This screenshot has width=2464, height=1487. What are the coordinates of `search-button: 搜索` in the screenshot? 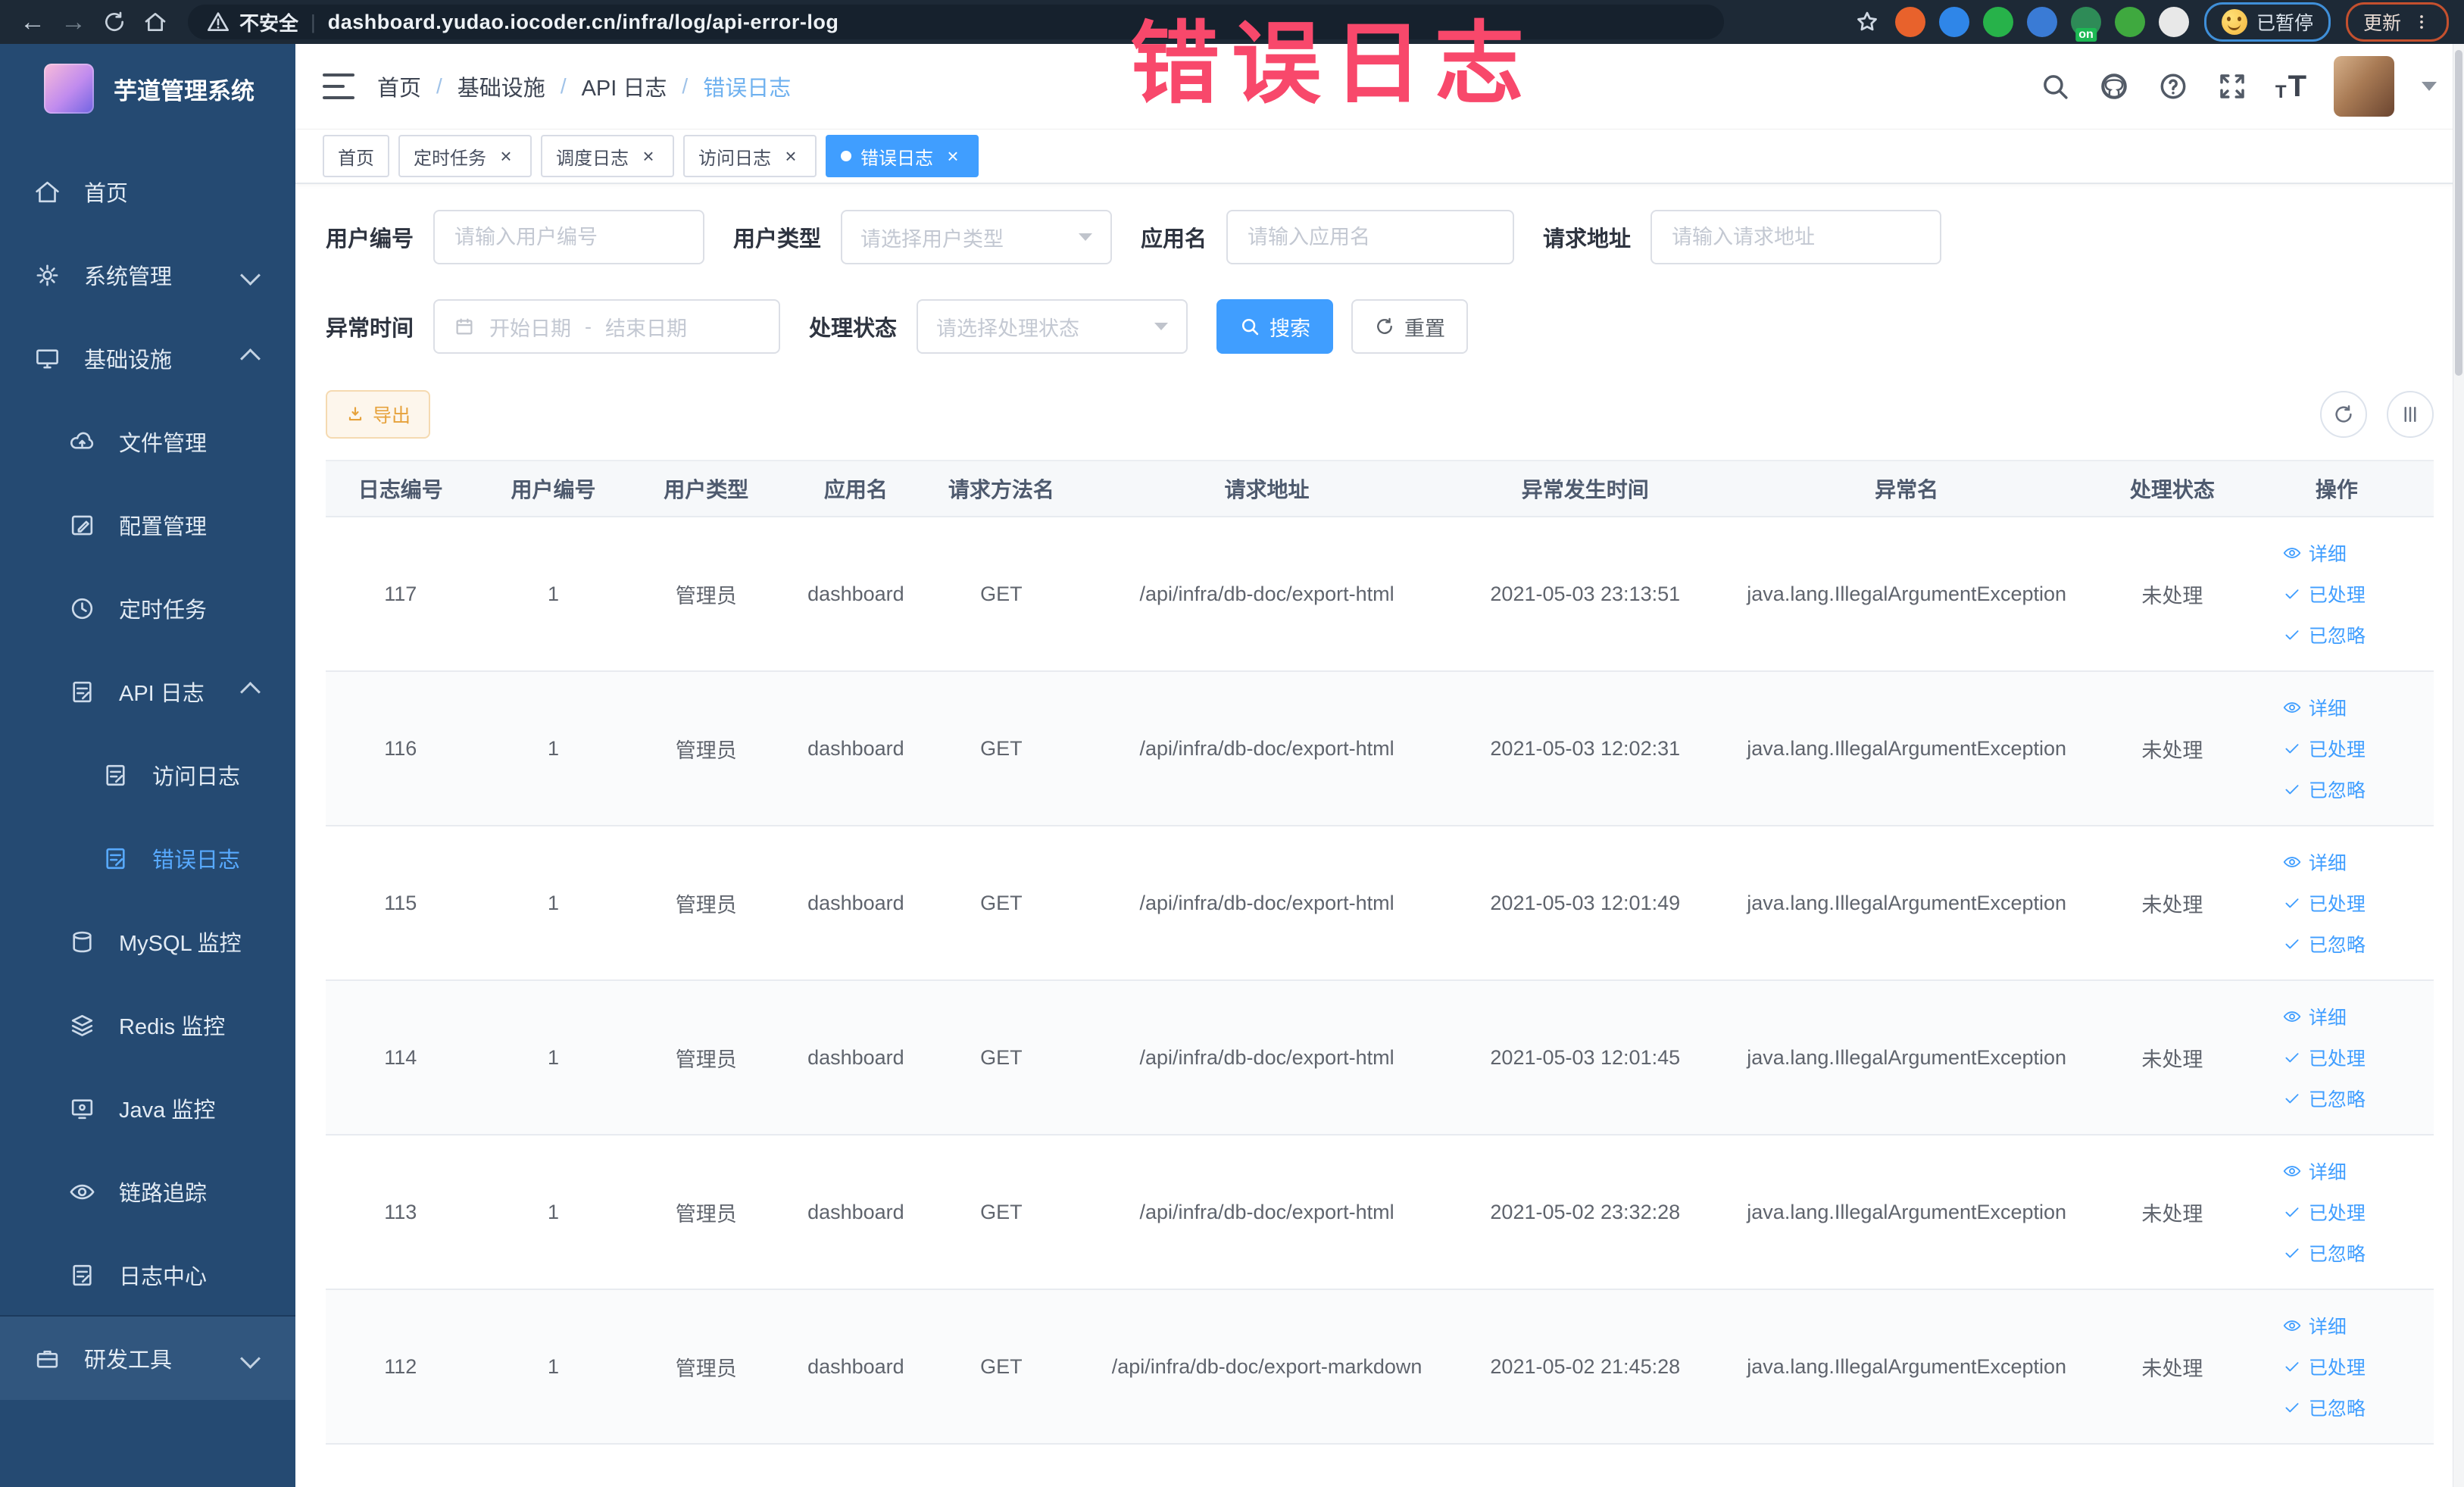 It's located at (1275, 326).